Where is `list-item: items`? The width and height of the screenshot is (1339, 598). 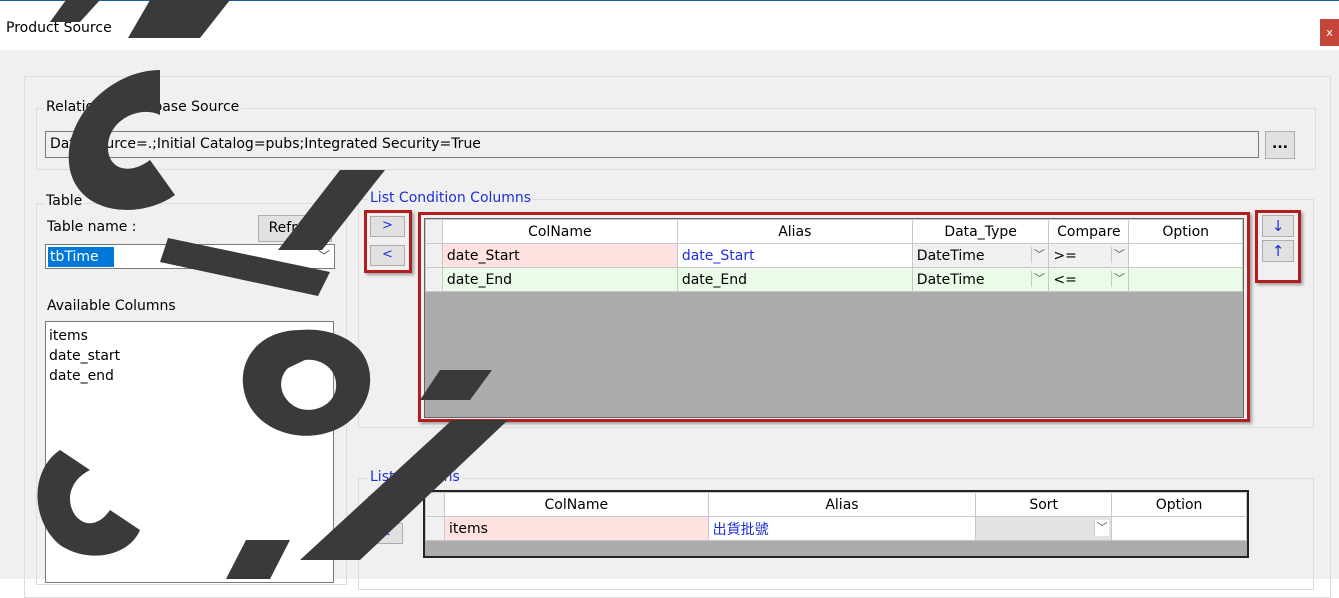
list-item: items is located at coordinates (189, 336).